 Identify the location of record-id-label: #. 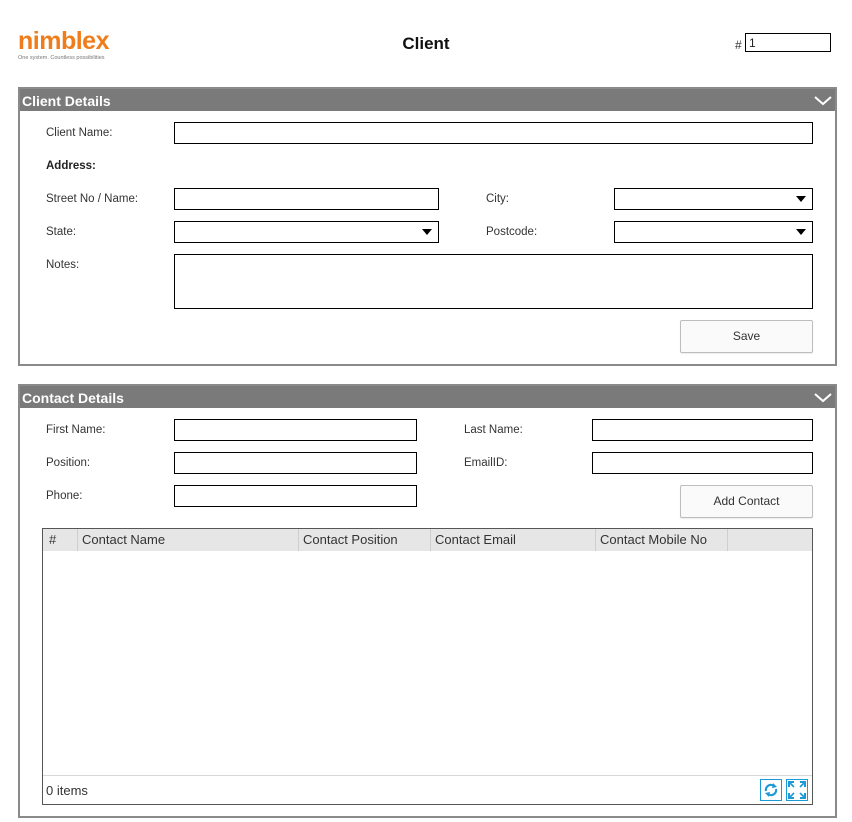
(738, 45).